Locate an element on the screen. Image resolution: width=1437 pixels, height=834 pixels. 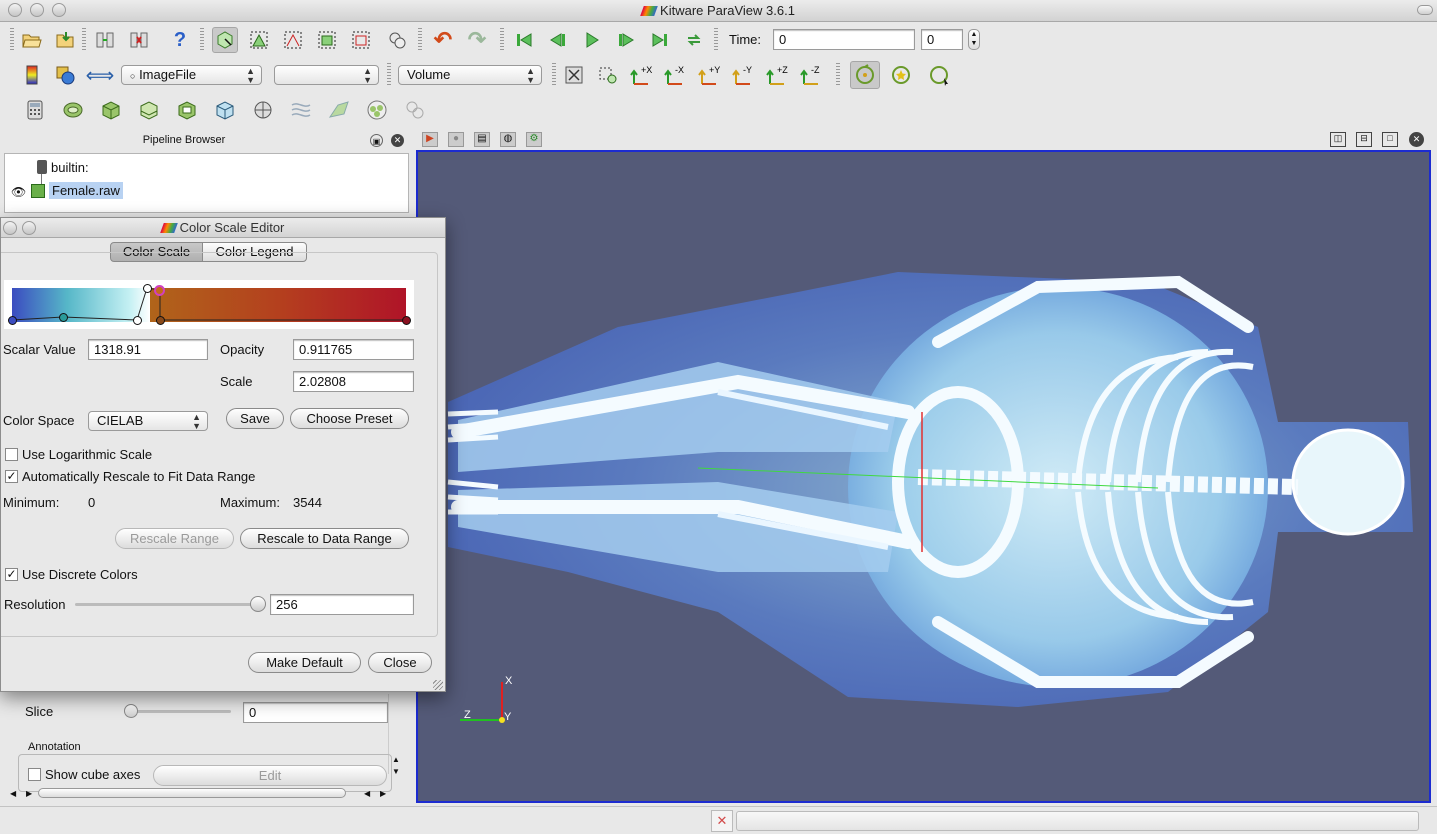
representation-combo: Volume ▲ ▼ is located at coordinates (470, 75).